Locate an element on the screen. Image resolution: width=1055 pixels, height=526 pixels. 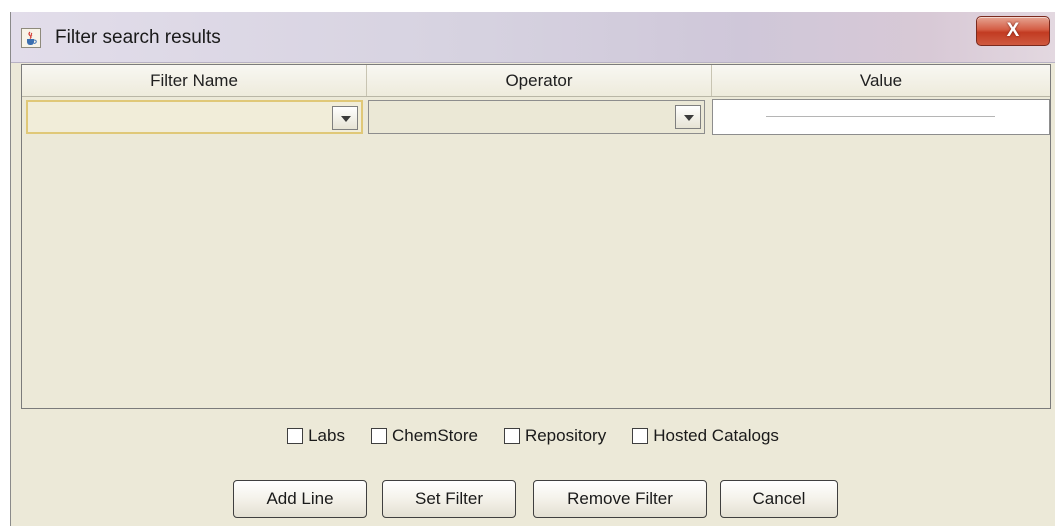
close-icon: X is located at coordinates (1013, 30).